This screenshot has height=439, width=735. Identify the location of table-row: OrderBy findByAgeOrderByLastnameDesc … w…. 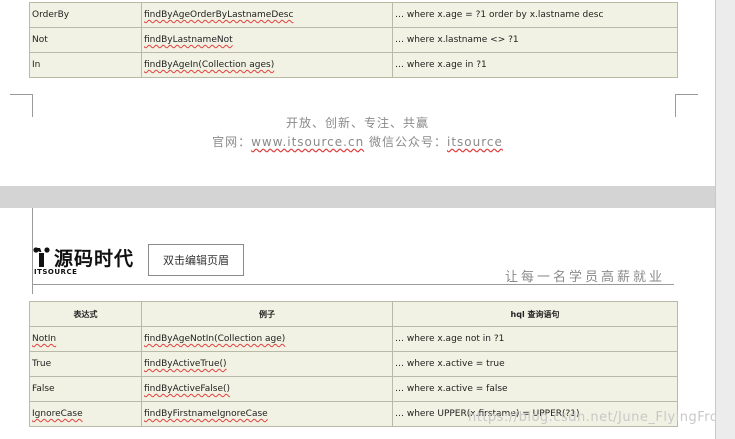
(353, 15).